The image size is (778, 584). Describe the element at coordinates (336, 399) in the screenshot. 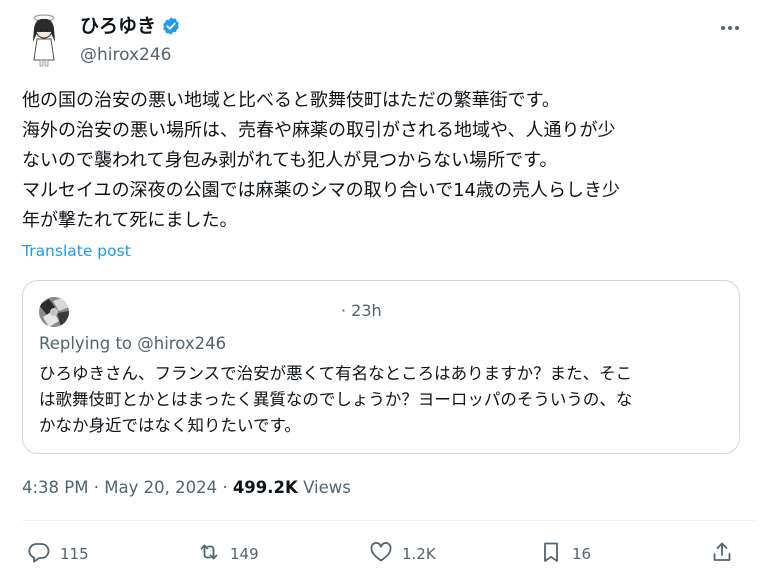

I see `quoted-line: は歌舞伎町とかとはまったく異質なのでしょうか？ヨーロッパのそういうの、な` at that location.